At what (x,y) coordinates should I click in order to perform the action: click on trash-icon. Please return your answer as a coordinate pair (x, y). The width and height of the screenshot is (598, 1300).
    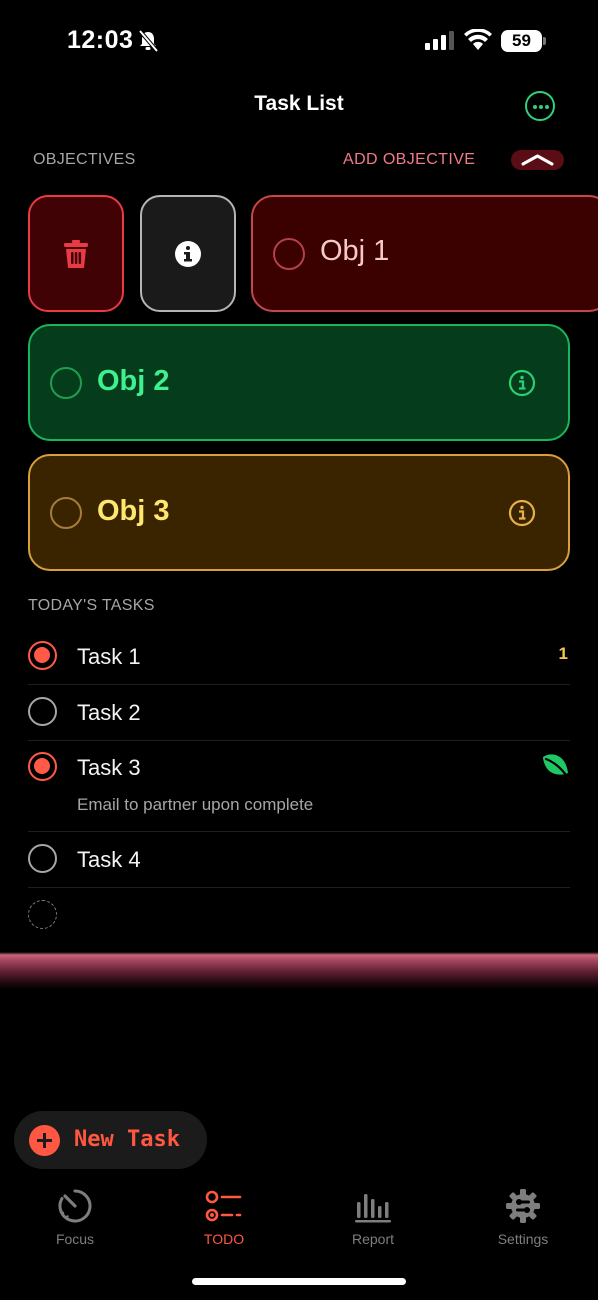
    Looking at the image, I should click on (76, 253).